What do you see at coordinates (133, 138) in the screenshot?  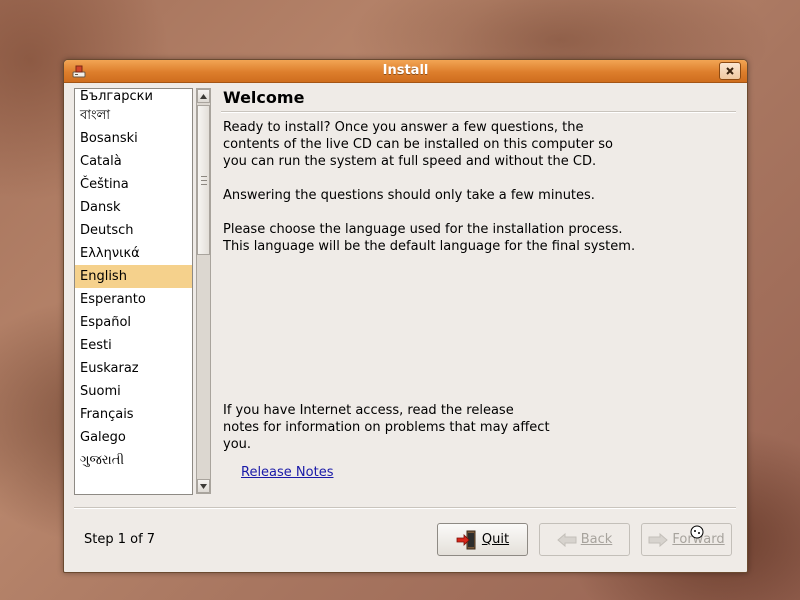 I see `language-item: Bosanski` at bounding box center [133, 138].